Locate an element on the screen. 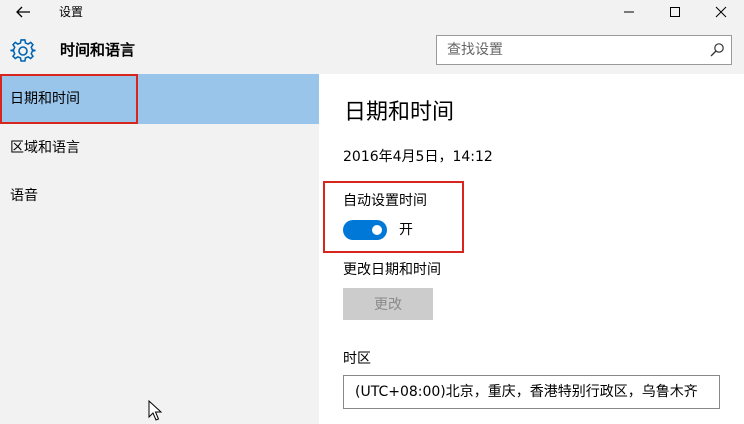 The width and height of the screenshot is (744, 424). toggle-knob is located at coordinates (377, 230).